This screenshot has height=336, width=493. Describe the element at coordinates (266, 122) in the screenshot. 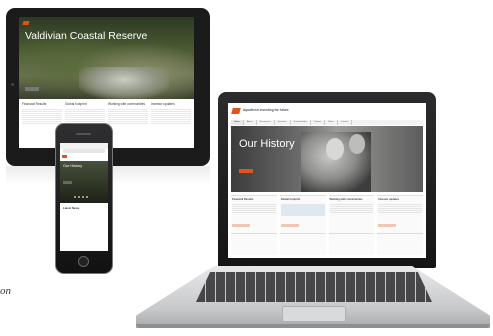

I see `nav-item-businesses: Businesses` at that location.